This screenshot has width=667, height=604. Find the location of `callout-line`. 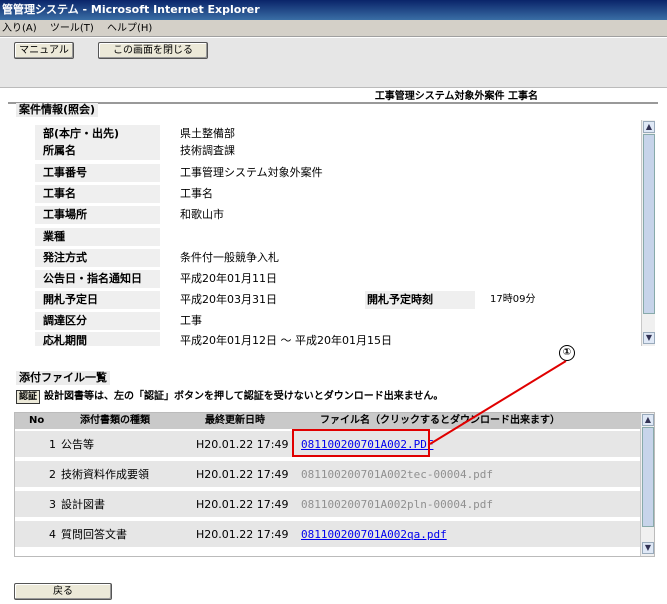

callout-line is located at coordinates (498, 402).